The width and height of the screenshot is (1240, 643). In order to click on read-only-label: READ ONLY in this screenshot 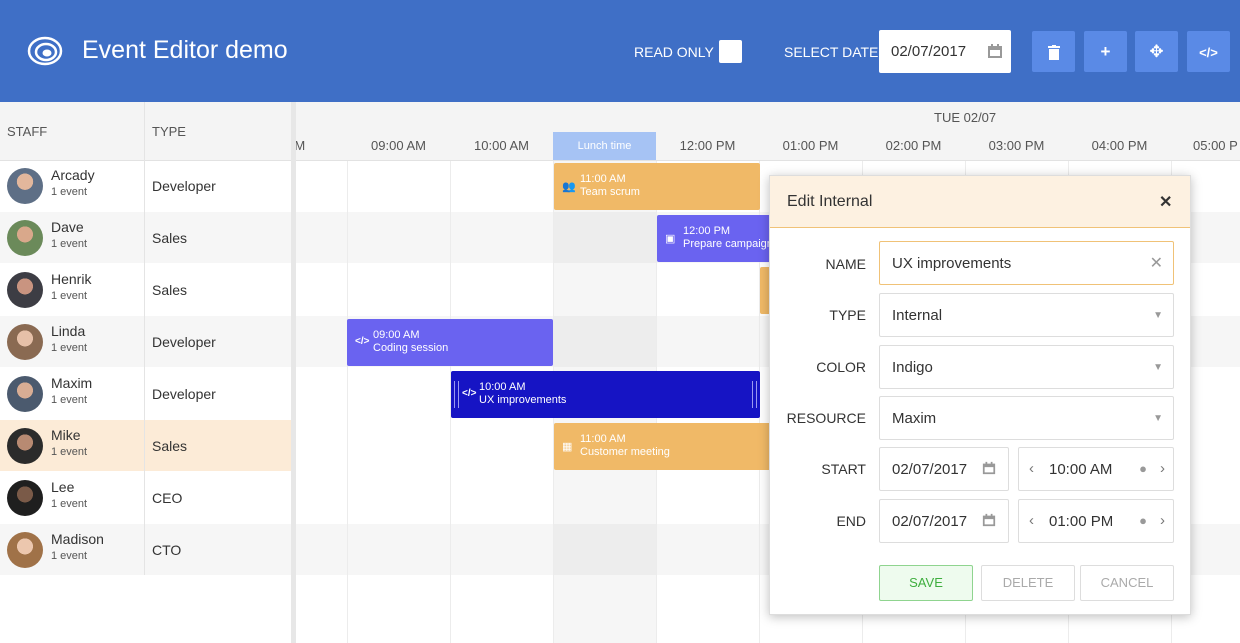, I will do `click(674, 52)`.